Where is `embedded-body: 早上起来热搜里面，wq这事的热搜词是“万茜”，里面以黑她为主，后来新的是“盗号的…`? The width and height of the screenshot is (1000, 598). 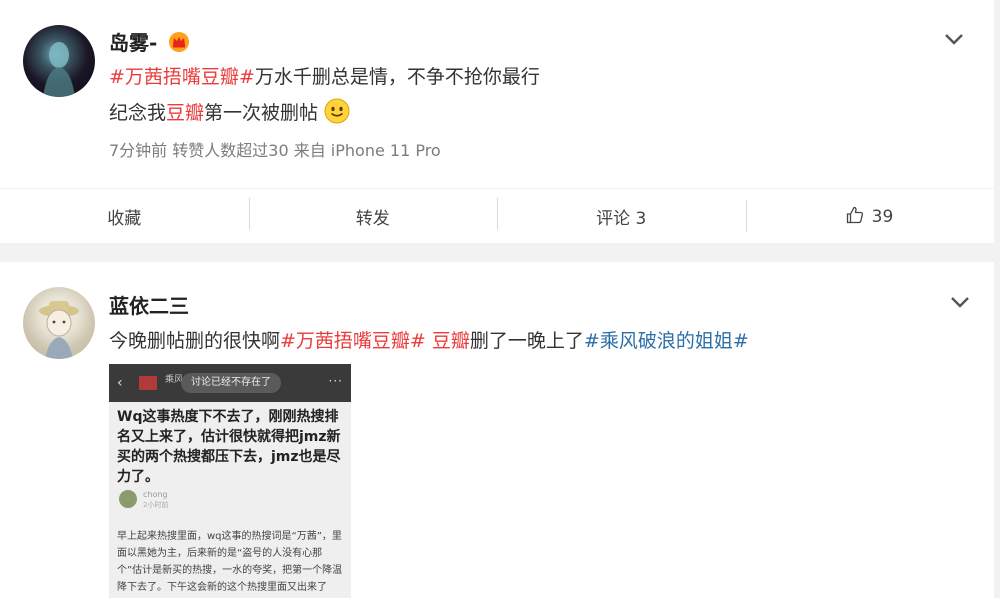
embedded-body: 早上起来热搜里面，wq这事的热搜词是“万茜”，里面以黑她为主，后来新的是“盗号的… is located at coordinates (230, 562).